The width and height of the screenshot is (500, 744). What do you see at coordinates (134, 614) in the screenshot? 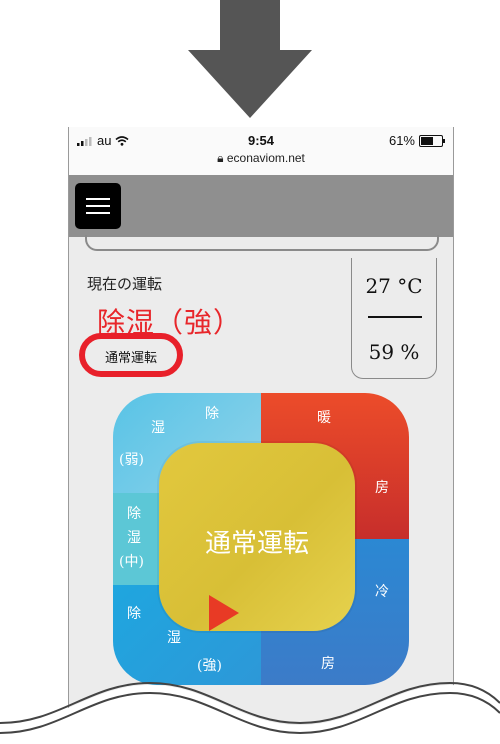
I see `dry-strong-label-1: 除` at bounding box center [134, 614].